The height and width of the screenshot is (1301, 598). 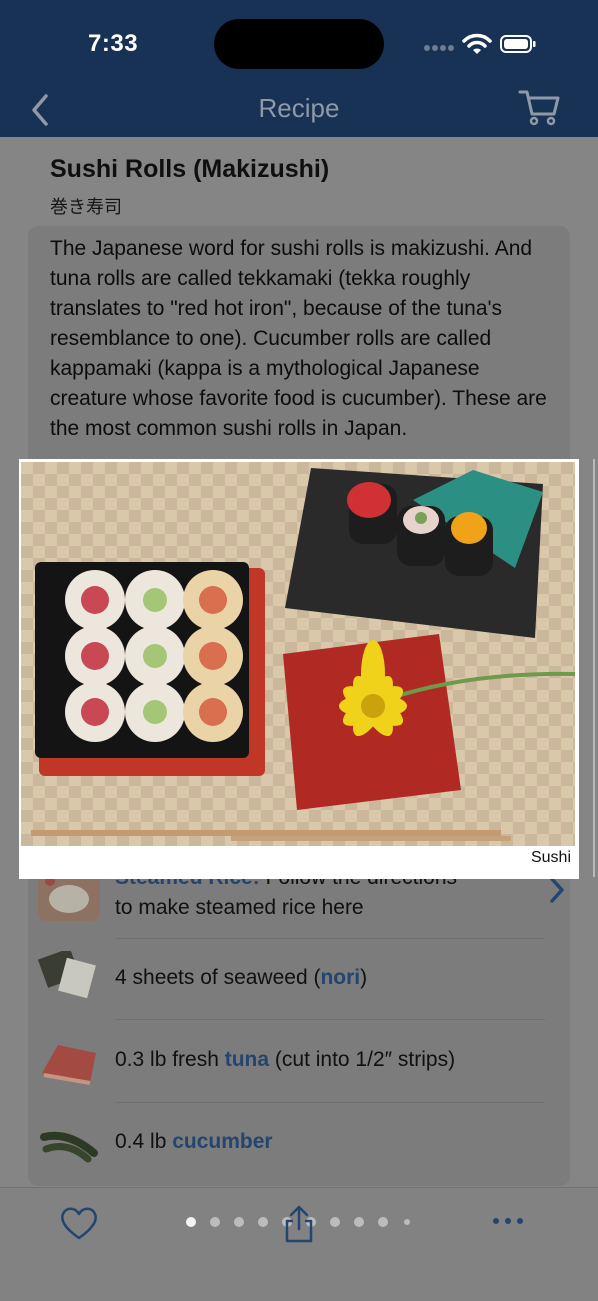 I want to click on ingredient-link: cucumber, so click(x=222, y=1141).